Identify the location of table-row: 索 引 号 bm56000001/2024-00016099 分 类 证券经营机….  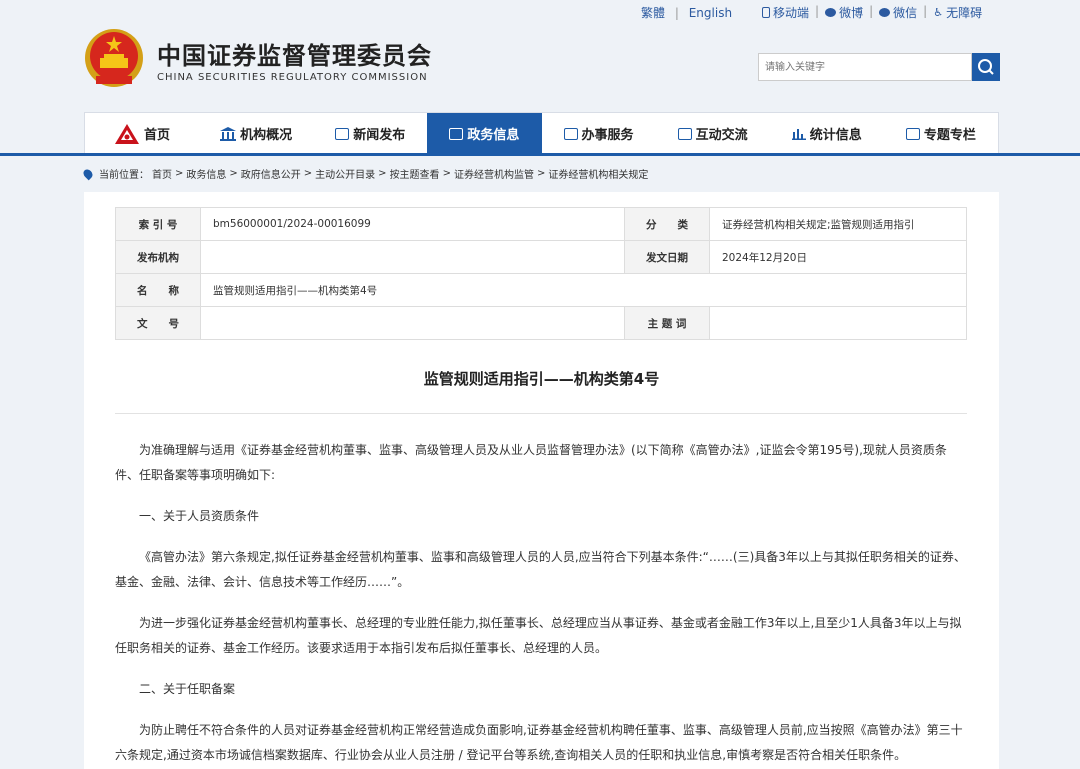
(541, 224).